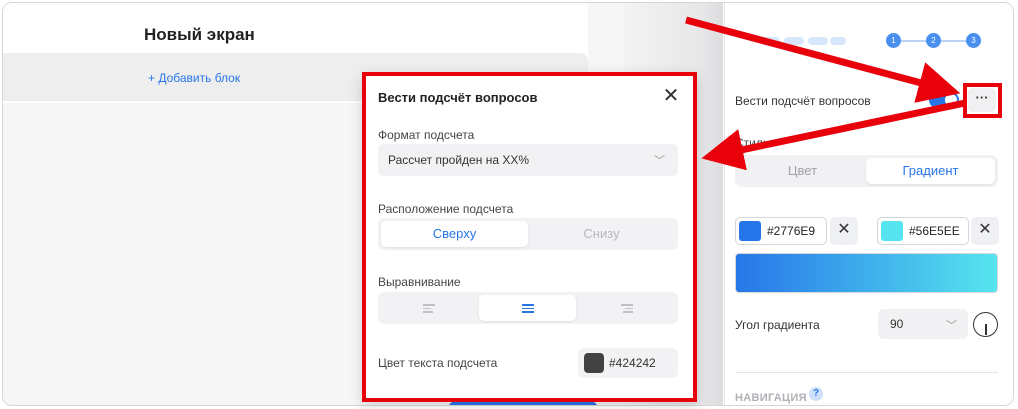 Image resolution: width=1018 pixels, height=409 pixels. Describe the element at coordinates (982, 100) in the screenshot. I see `annotation-highlight-box` at that location.